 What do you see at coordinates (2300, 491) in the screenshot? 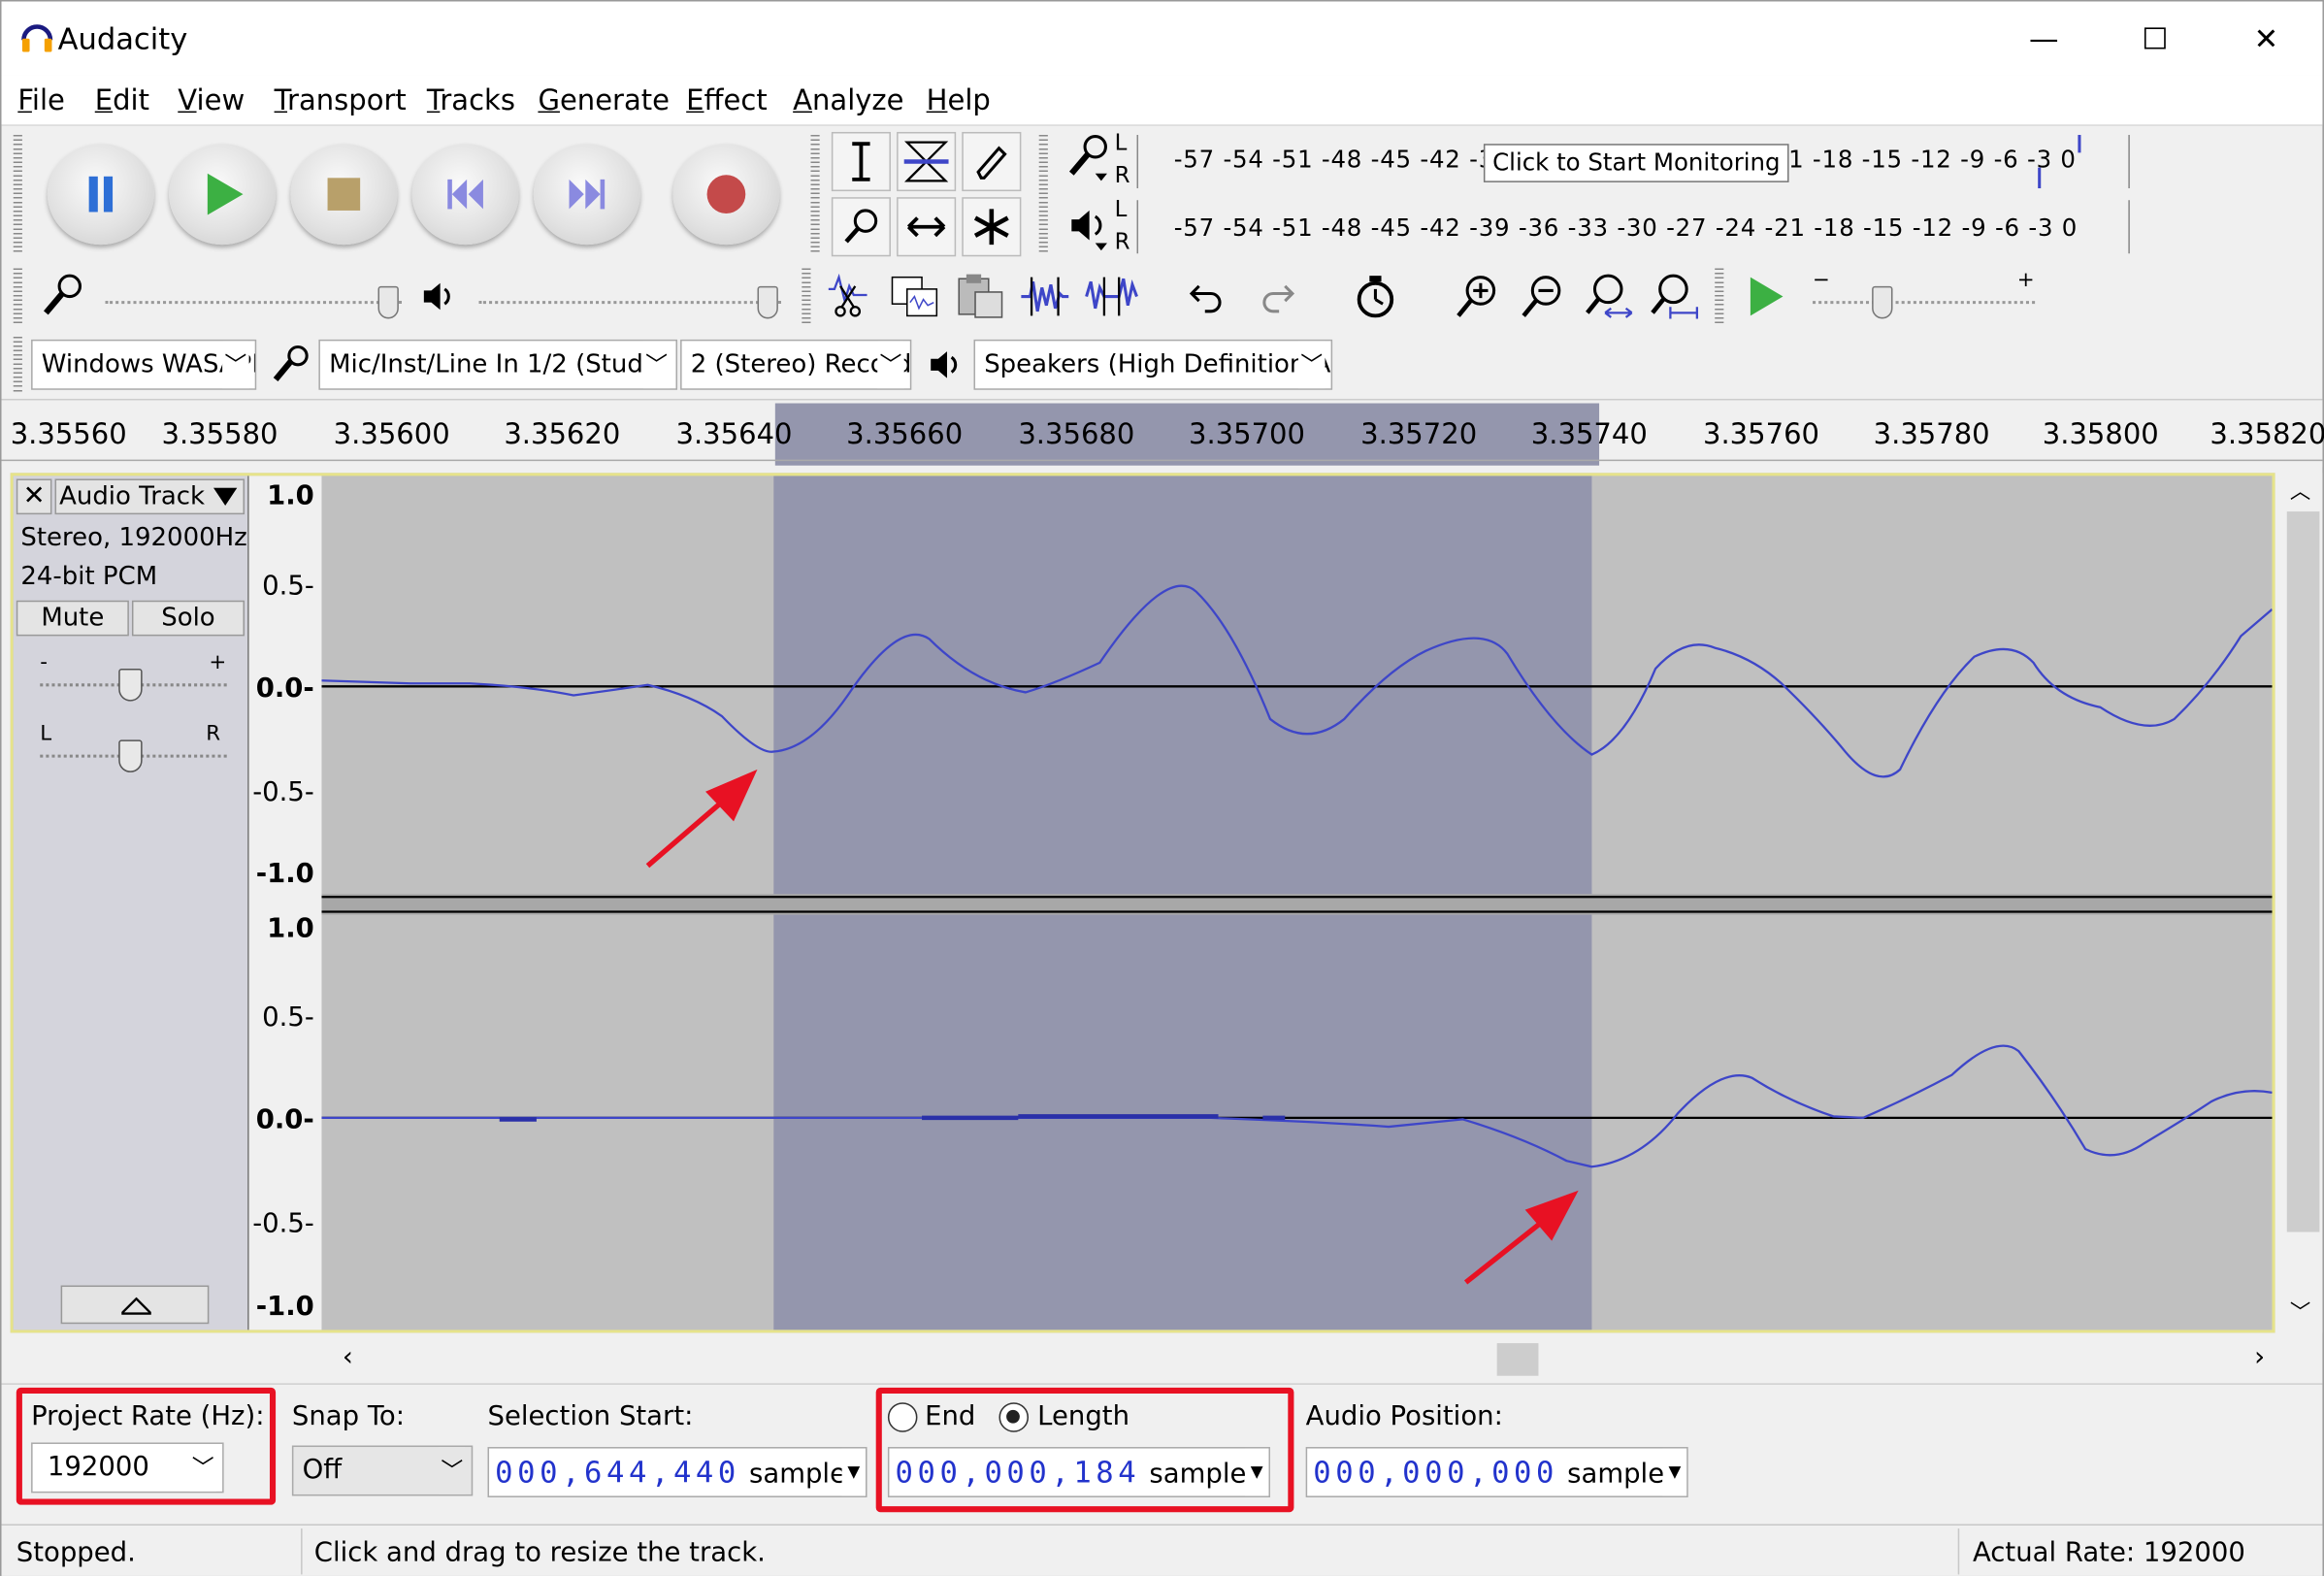
I see `scroll-up-icon: ︿` at bounding box center [2300, 491].